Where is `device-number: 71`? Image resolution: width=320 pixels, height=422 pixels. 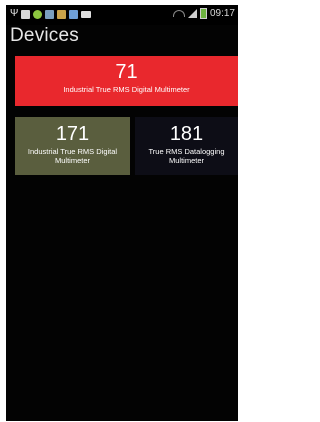
device-number: 71 is located at coordinates (126, 72).